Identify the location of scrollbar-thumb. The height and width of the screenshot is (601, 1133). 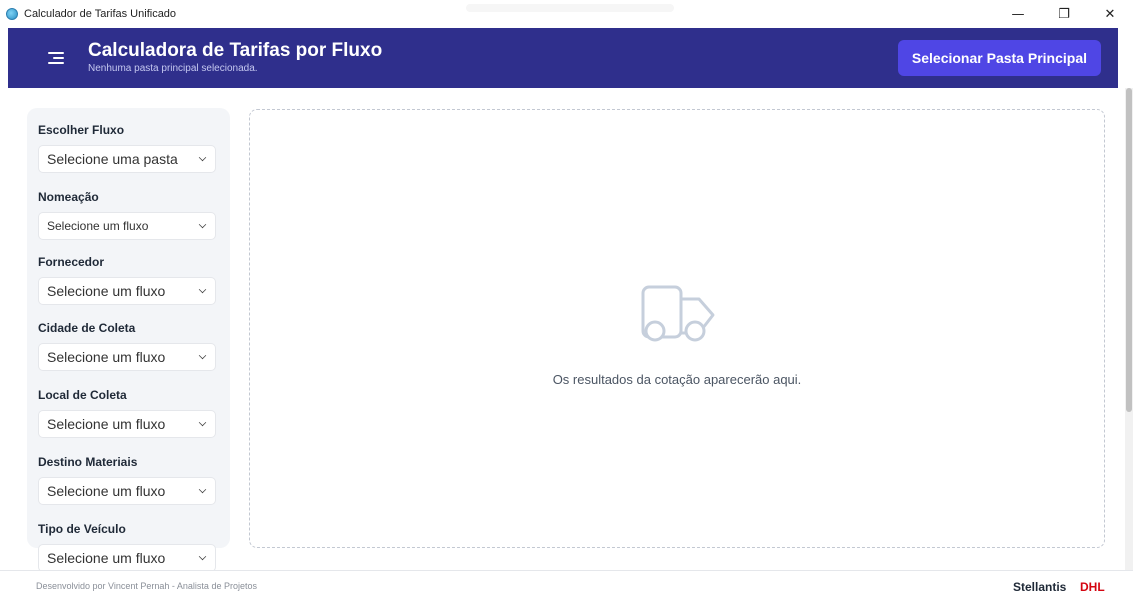
(1129, 250).